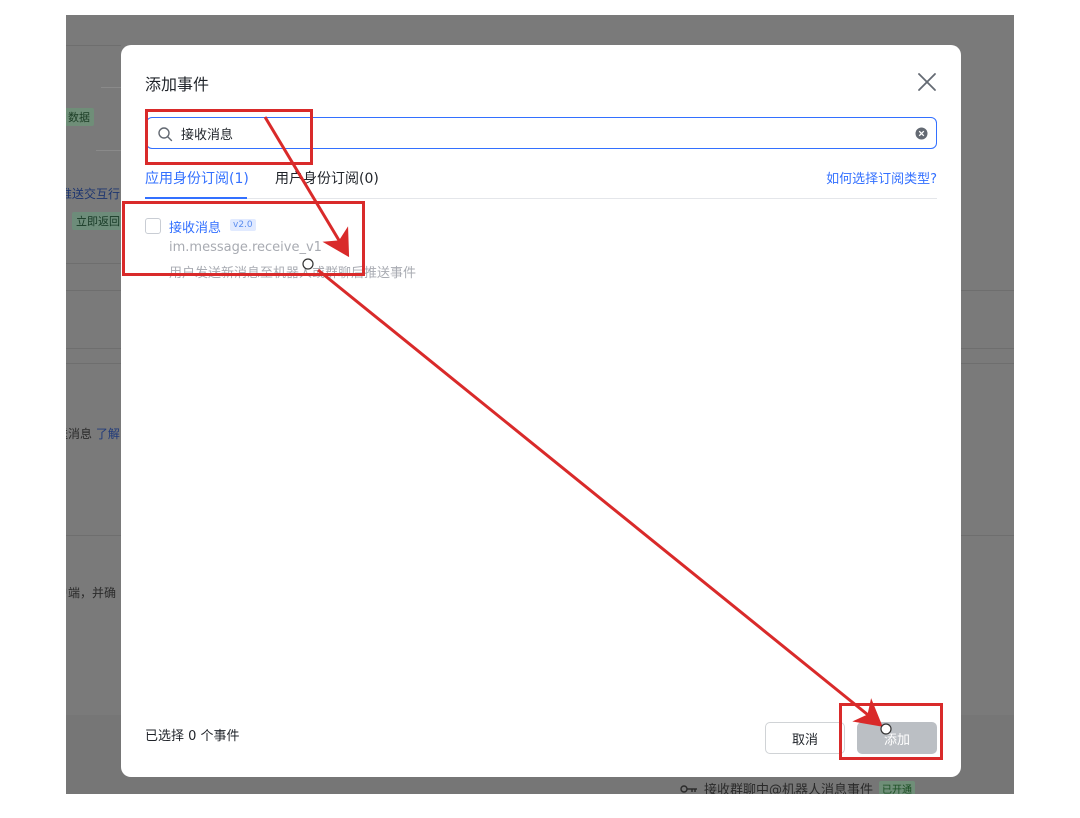 Image resolution: width=1080 pixels, height=818 pixels. I want to click on status-badge: 已开通, so click(897, 787).